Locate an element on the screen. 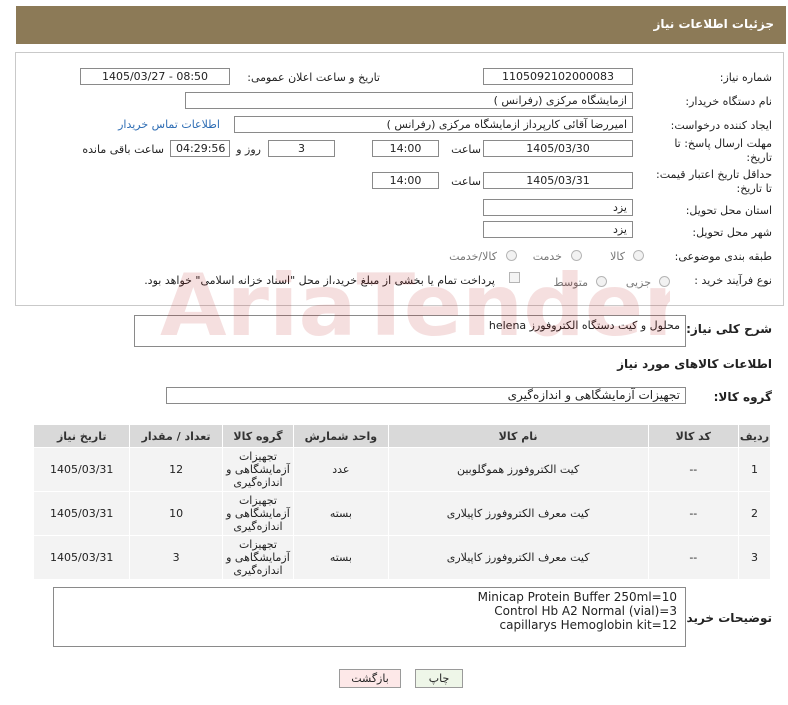  process-radio-medium is located at coordinates (601, 281).